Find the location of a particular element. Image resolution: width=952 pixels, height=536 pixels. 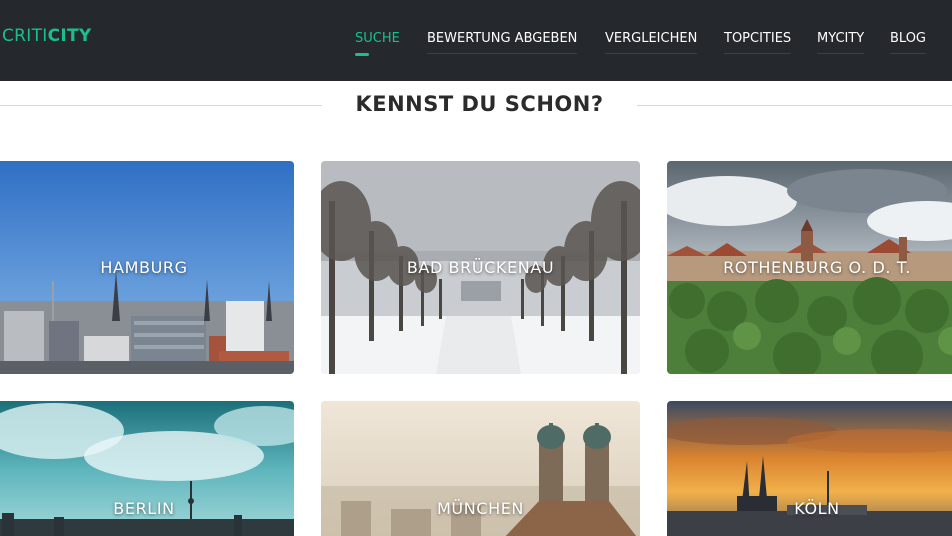

nav-item-label: SUCHE is located at coordinates (377, 38).